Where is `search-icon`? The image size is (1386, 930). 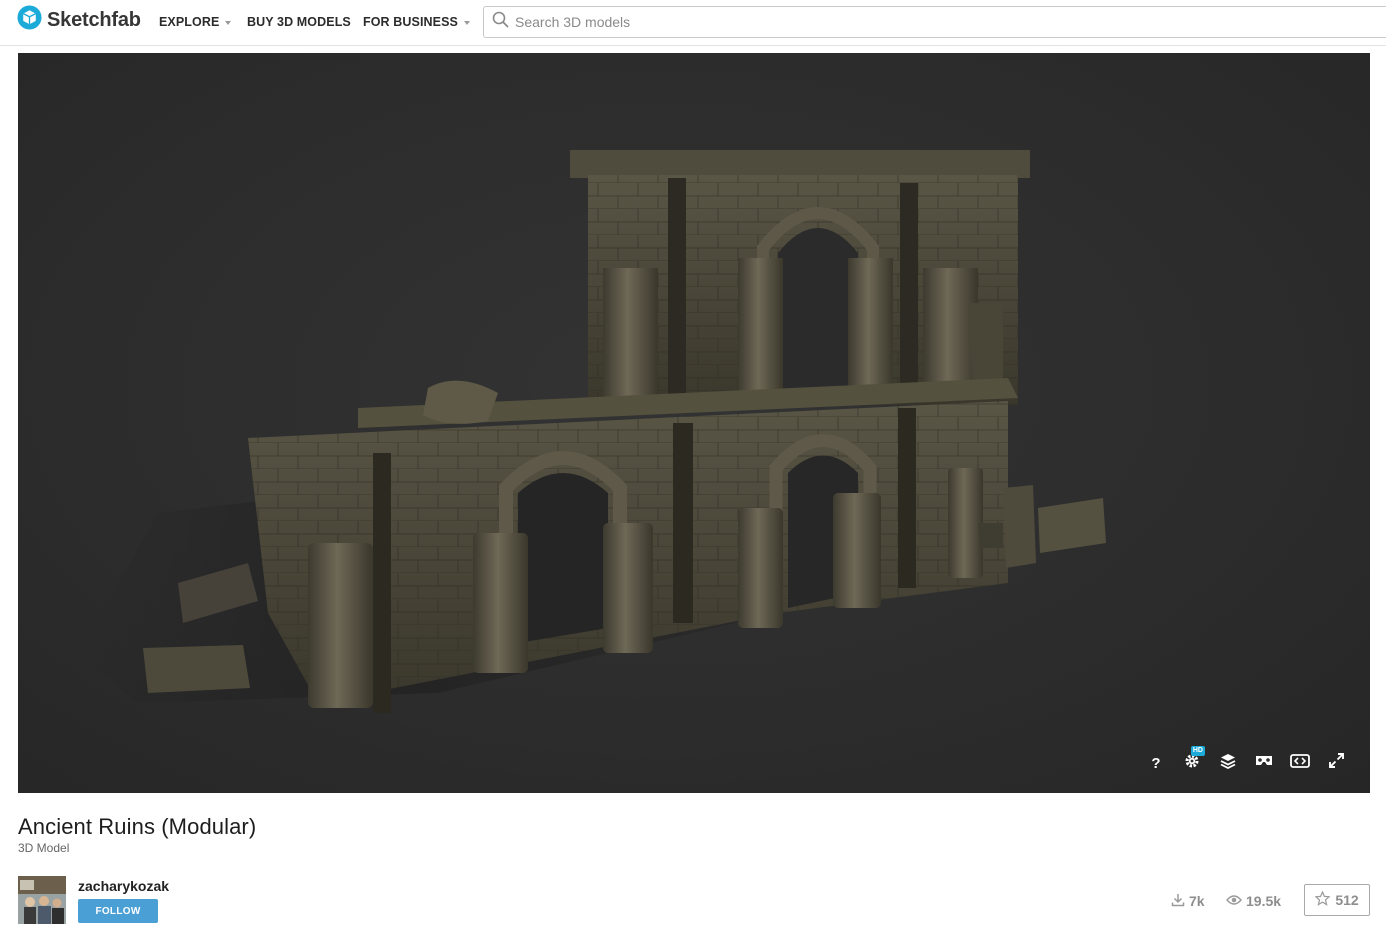 search-icon is located at coordinates (500, 22).